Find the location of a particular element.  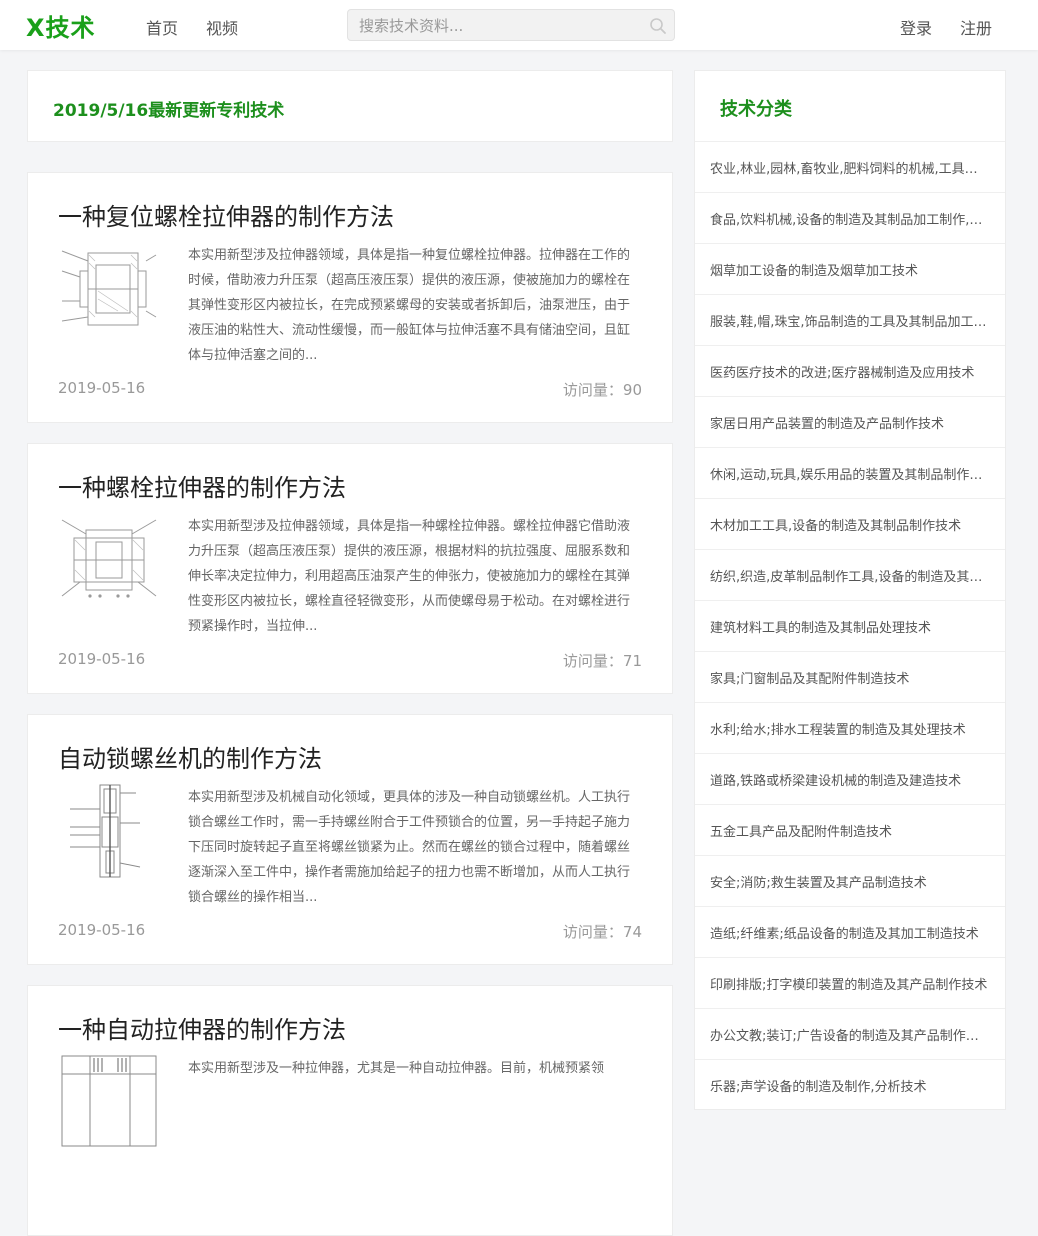

top-navigation-bar: X技术 首页 视频 登录 注册 is located at coordinates (519, 25).